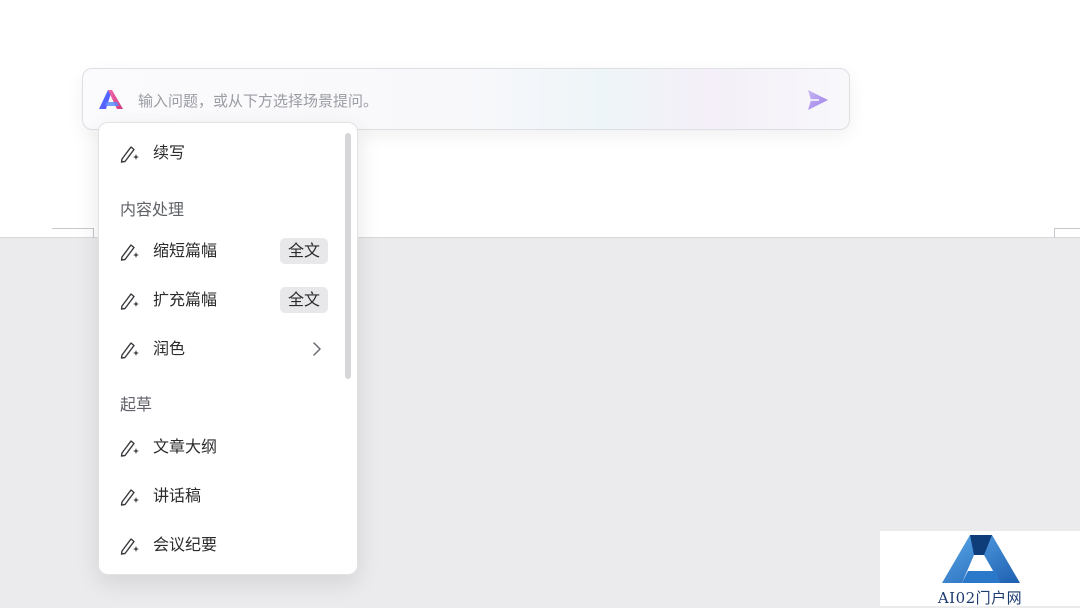 Image resolution: width=1080 pixels, height=608 pixels. Describe the element at coordinates (219, 300) in the screenshot. I see `menu-item-expand: 扩充篇幅 全文` at that location.